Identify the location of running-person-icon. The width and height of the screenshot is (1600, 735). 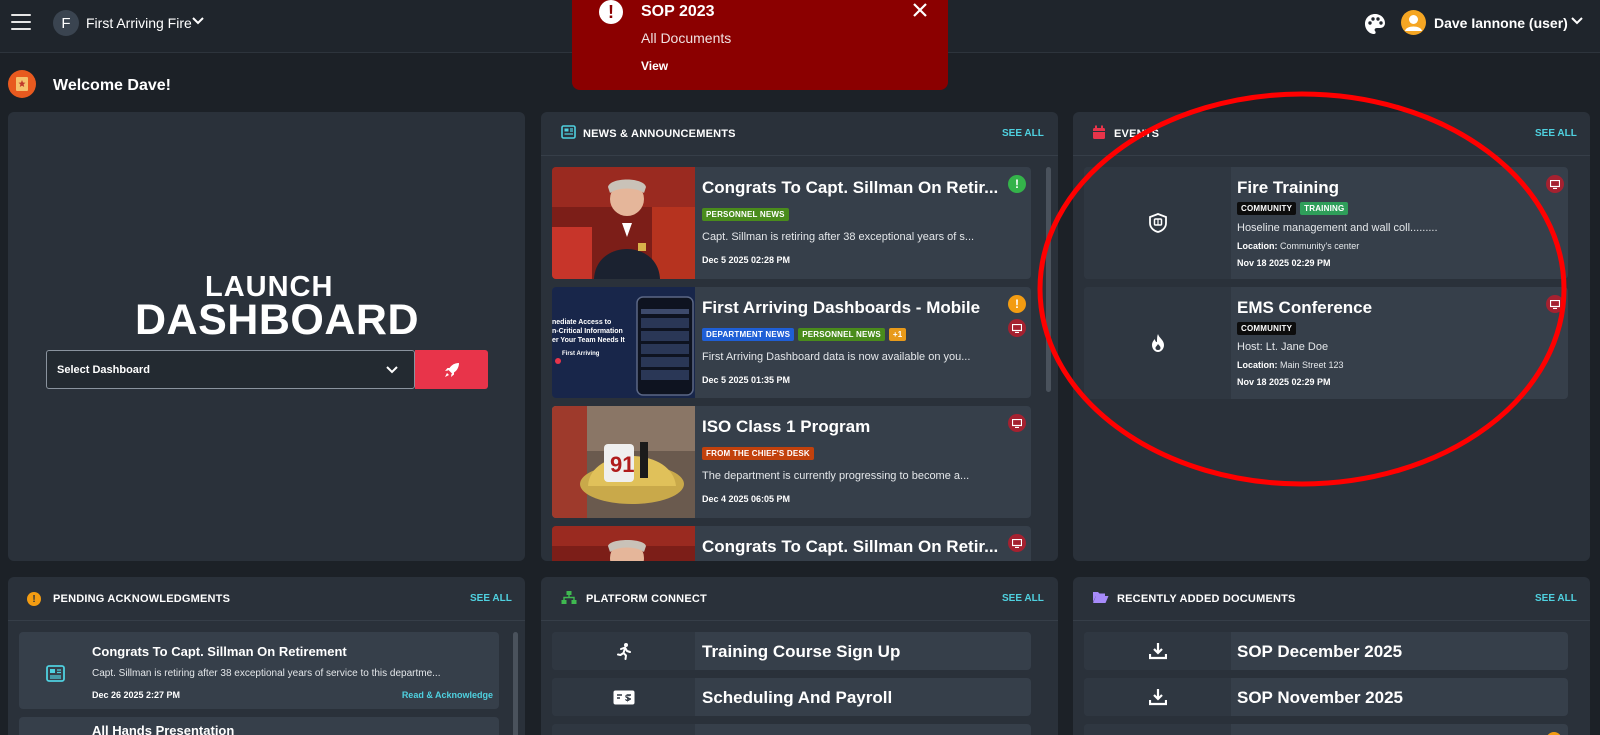
(623, 651).